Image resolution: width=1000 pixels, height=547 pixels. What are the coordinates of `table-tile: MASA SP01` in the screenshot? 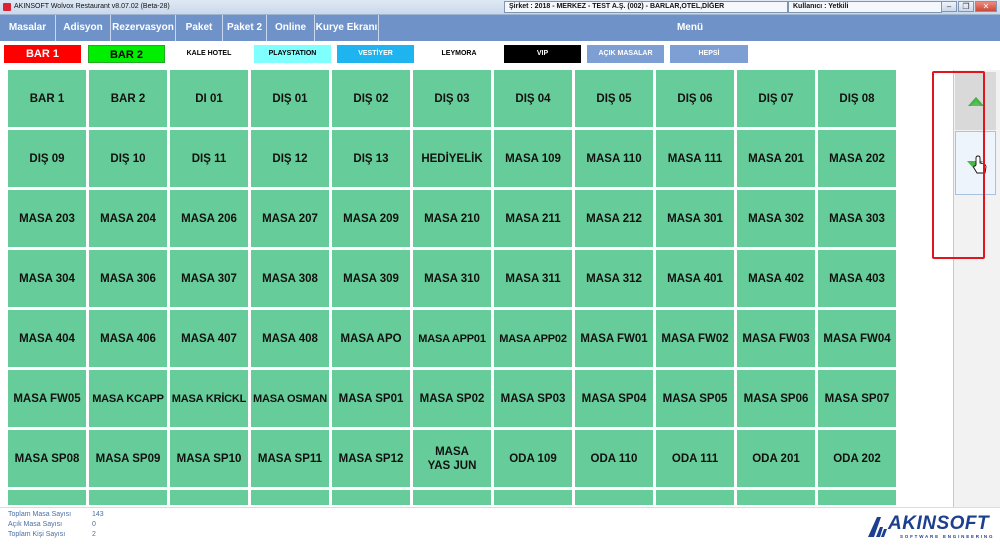 It's located at (371, 398).